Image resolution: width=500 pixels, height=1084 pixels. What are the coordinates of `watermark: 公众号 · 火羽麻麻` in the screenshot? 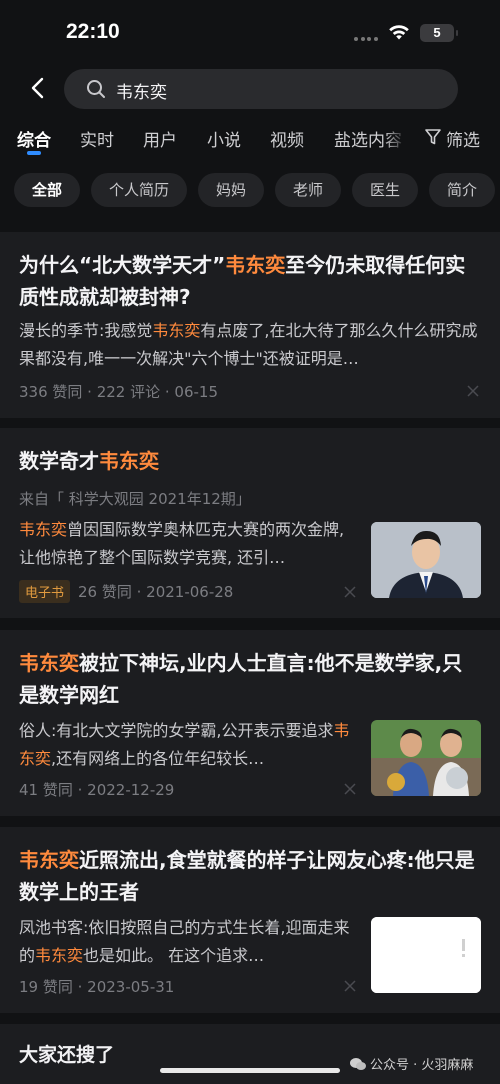 It's located at (411, 1063).